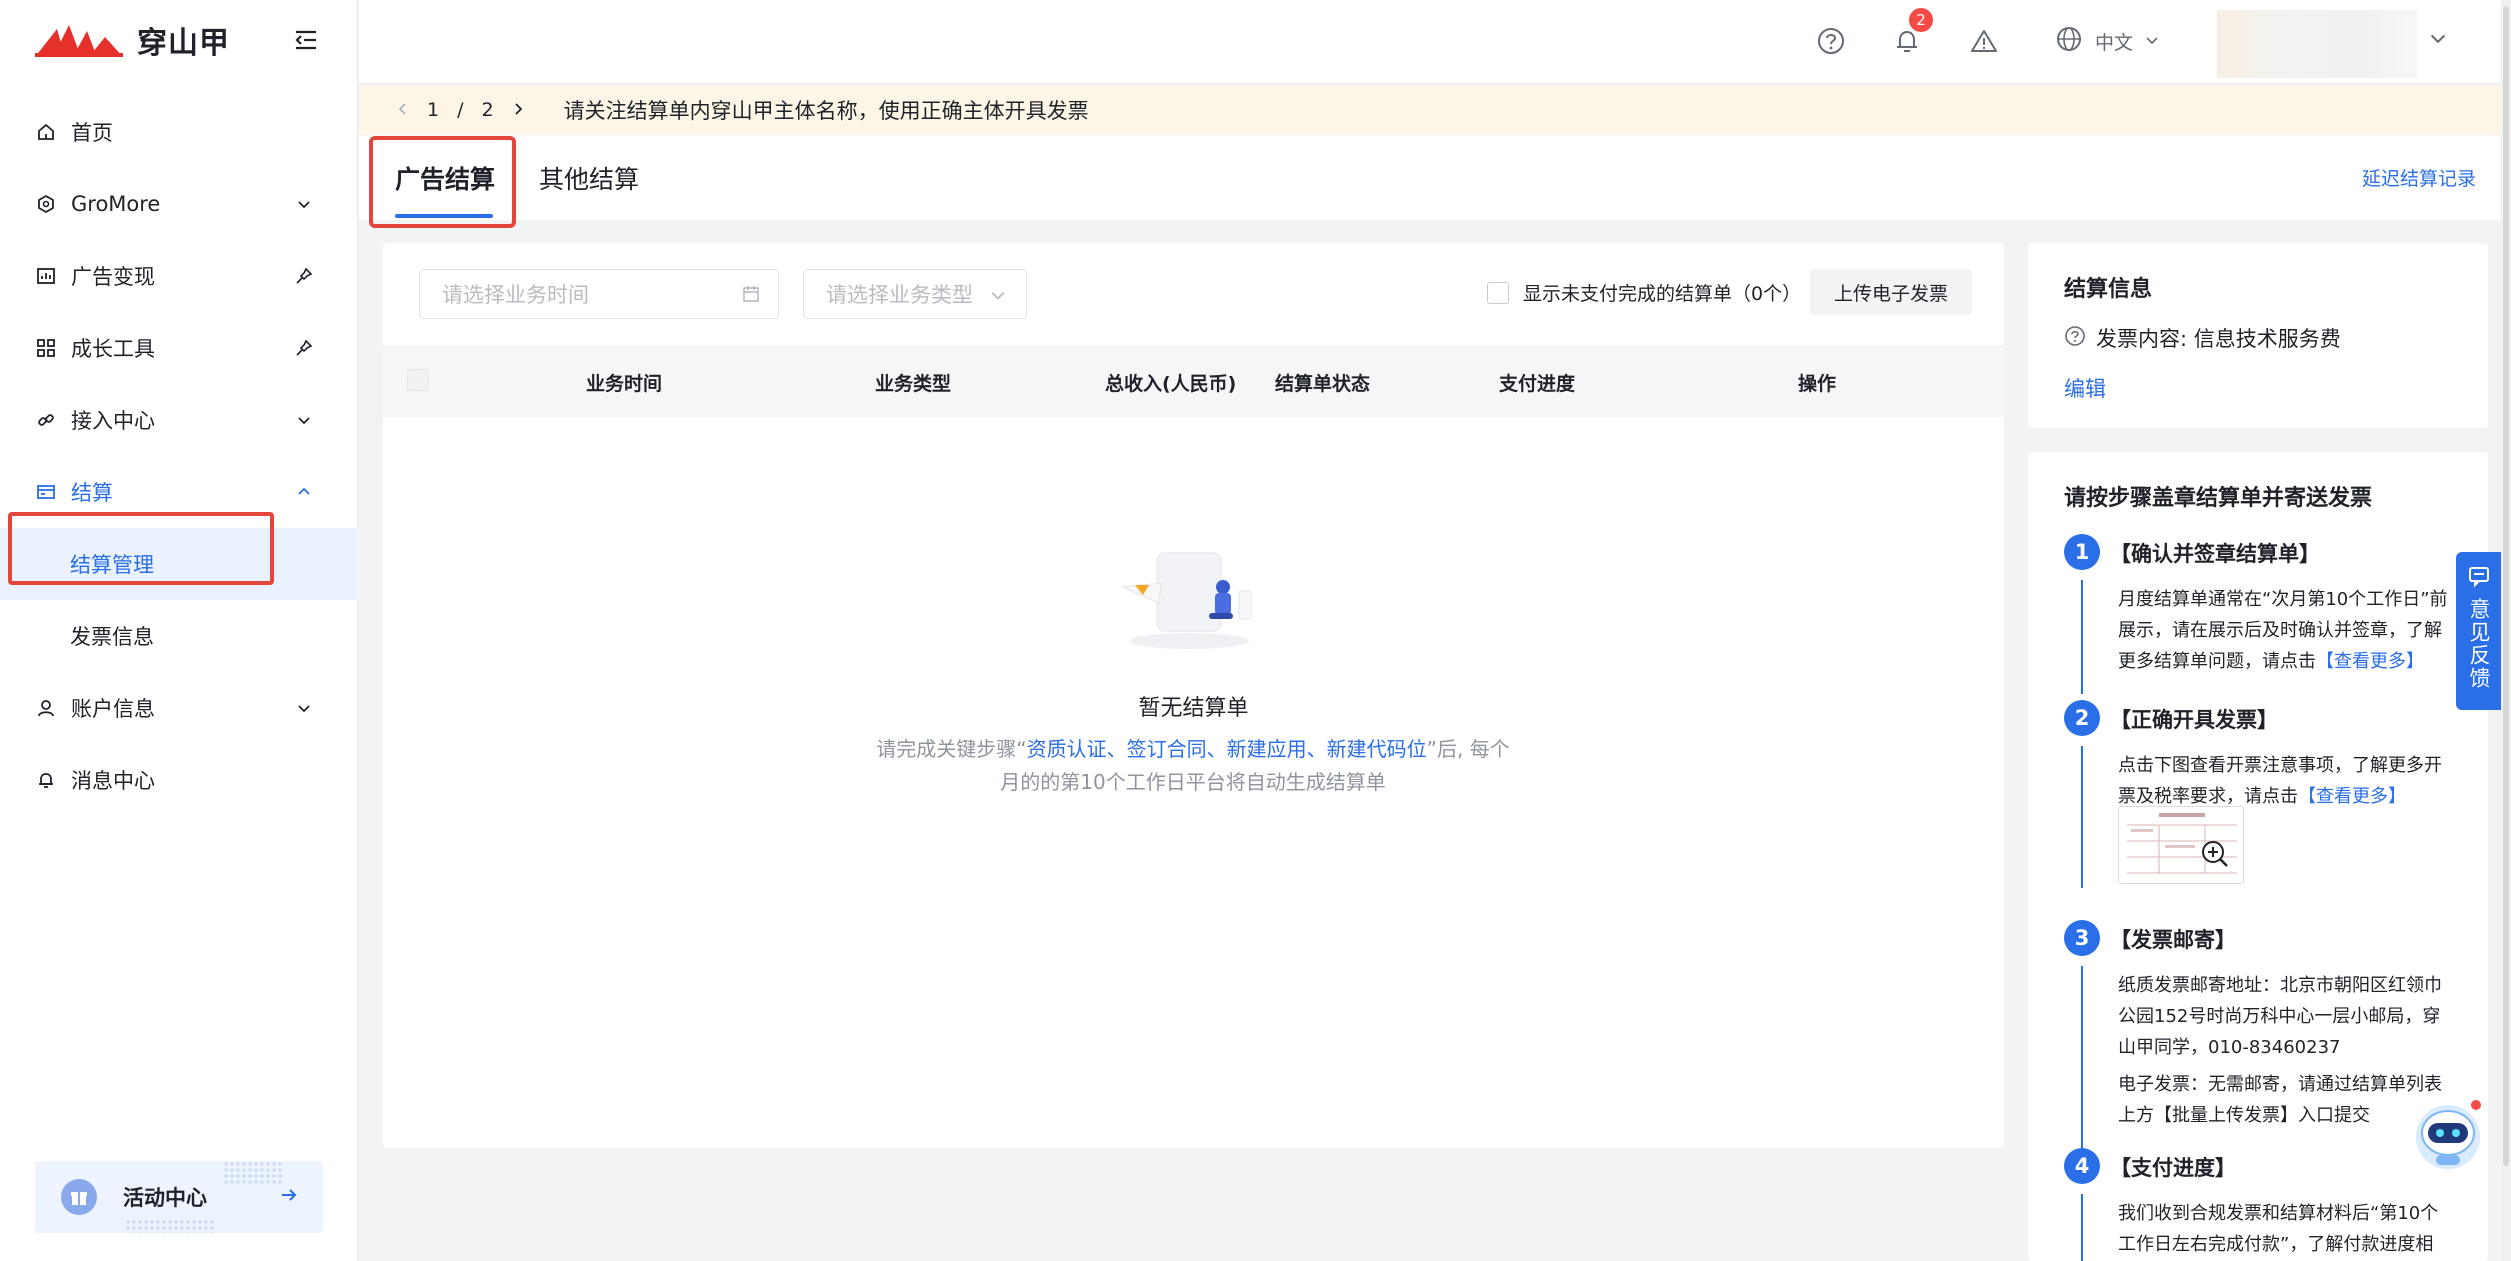  What do you see at coordinates (2215, 554) in the screenshot?
I see `step-heading: 【确认并签章结算单】` at bounding box center [2215, 554].